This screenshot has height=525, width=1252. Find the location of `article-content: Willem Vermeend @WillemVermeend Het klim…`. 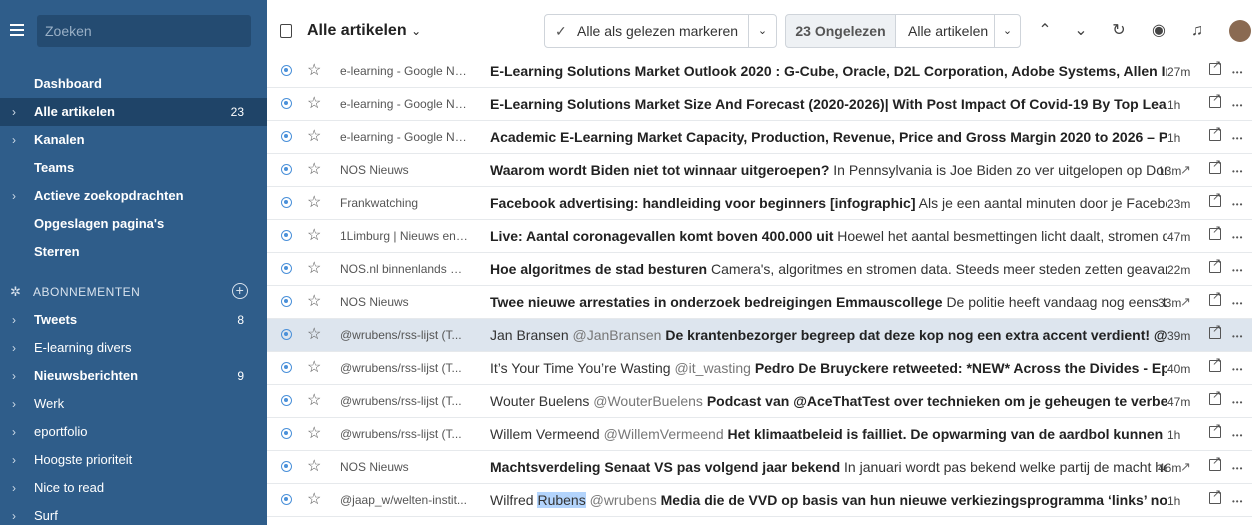

article-content: Willem Vermeend @WillemVermeend Het klim… is located at coordinates (828, 434).